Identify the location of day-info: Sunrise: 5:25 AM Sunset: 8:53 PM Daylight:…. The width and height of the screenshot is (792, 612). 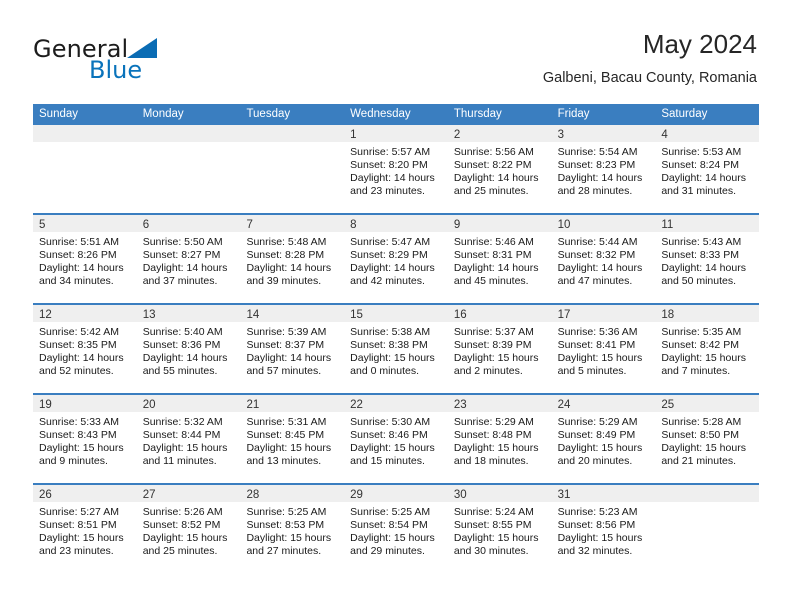
(292, 530).